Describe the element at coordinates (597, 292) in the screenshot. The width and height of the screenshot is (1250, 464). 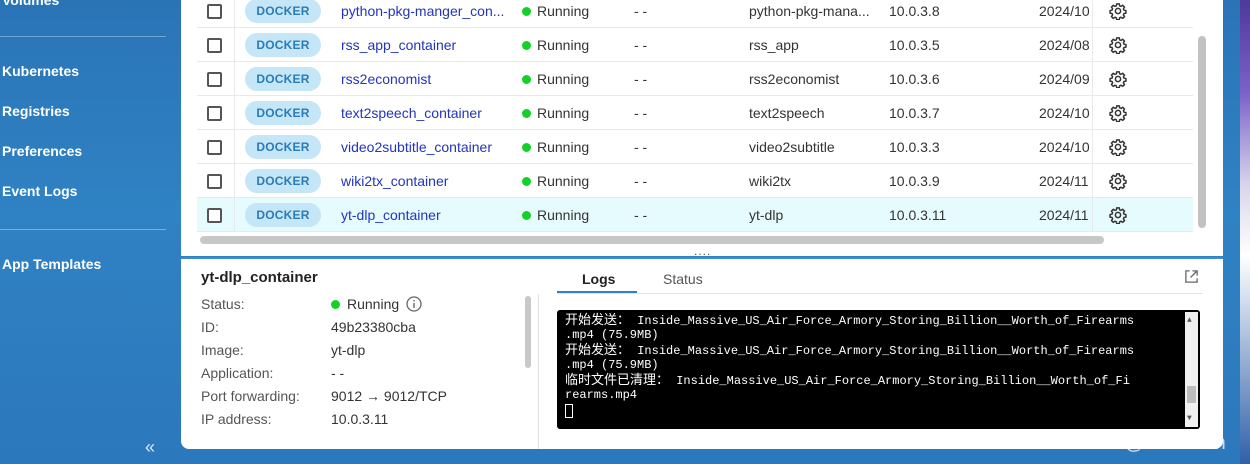
I see `active-tab-indicator` at that location.